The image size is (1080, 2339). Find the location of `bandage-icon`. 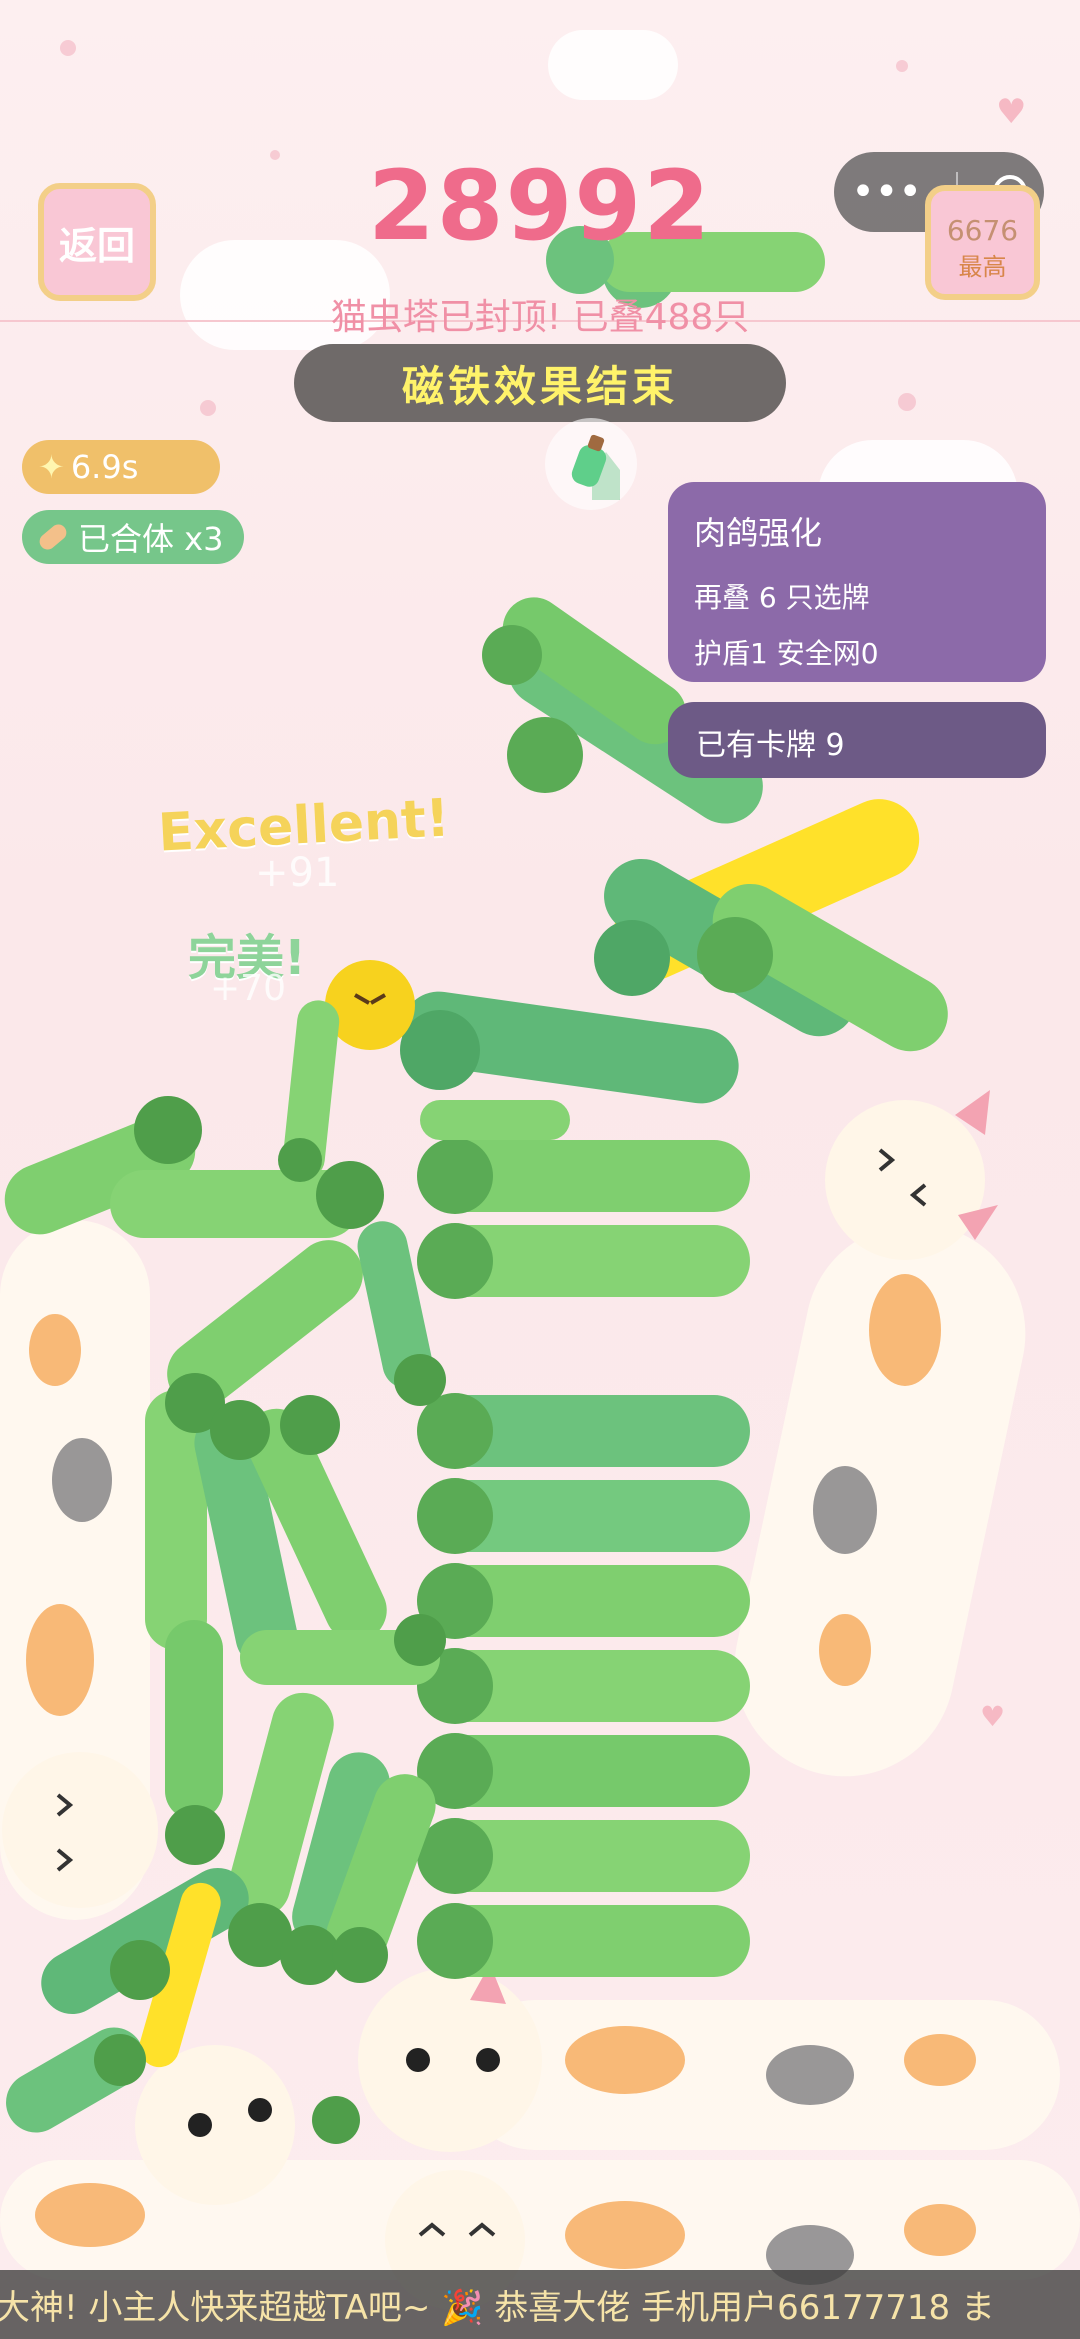

bandage-icon is located at coordinates (53, 537).